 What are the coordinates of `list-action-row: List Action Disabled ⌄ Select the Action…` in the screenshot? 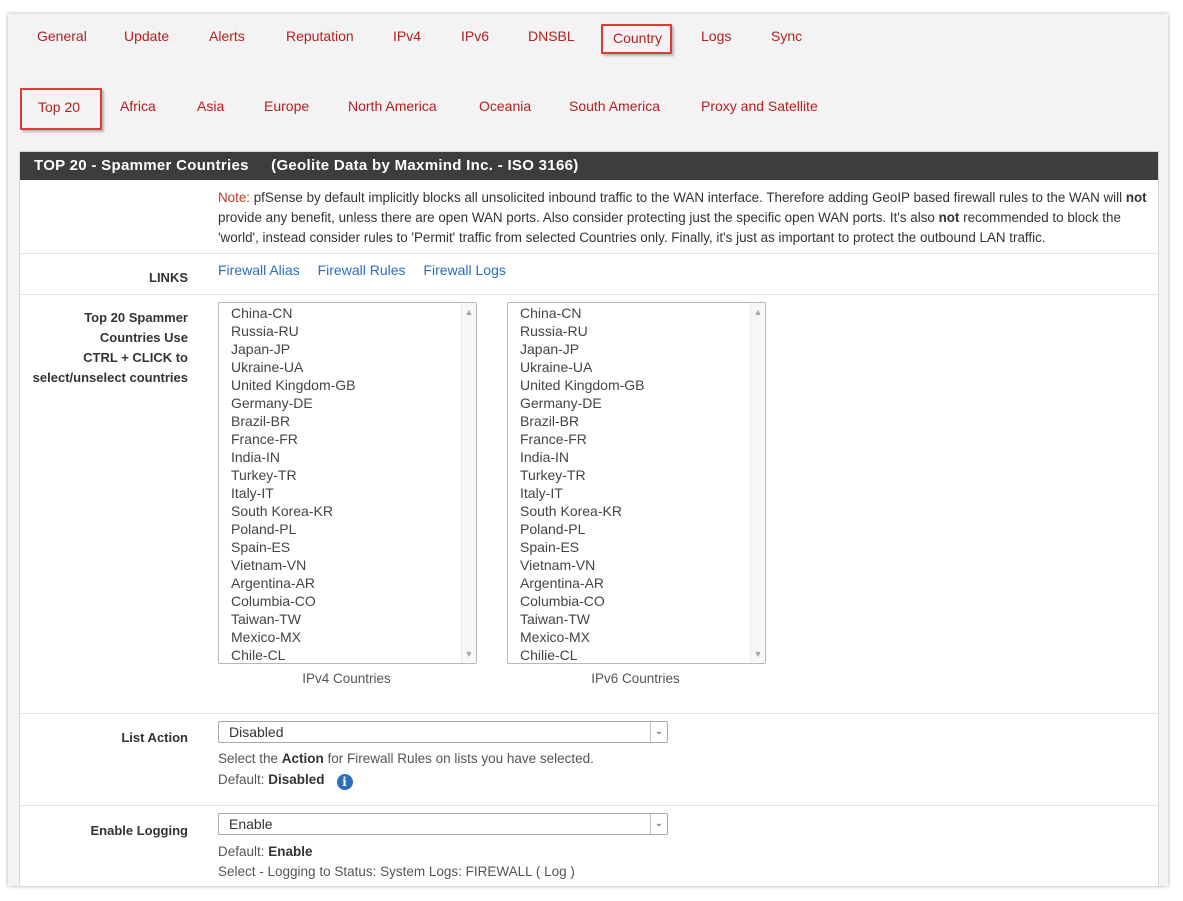 It's located at (589, 760).